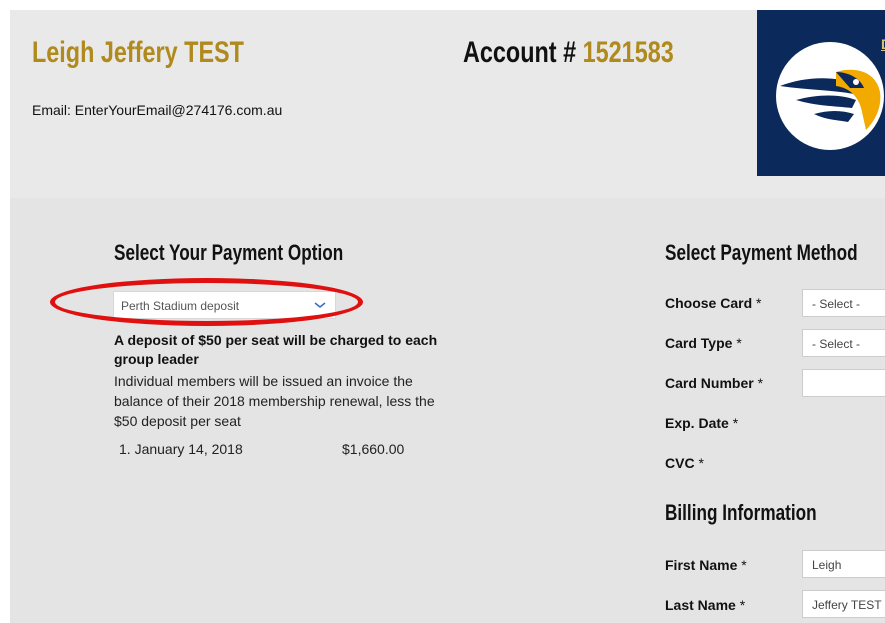 This screenshot has height=623, width=885. I want to click on last-name-label: Last Name *, so click(705, 605).